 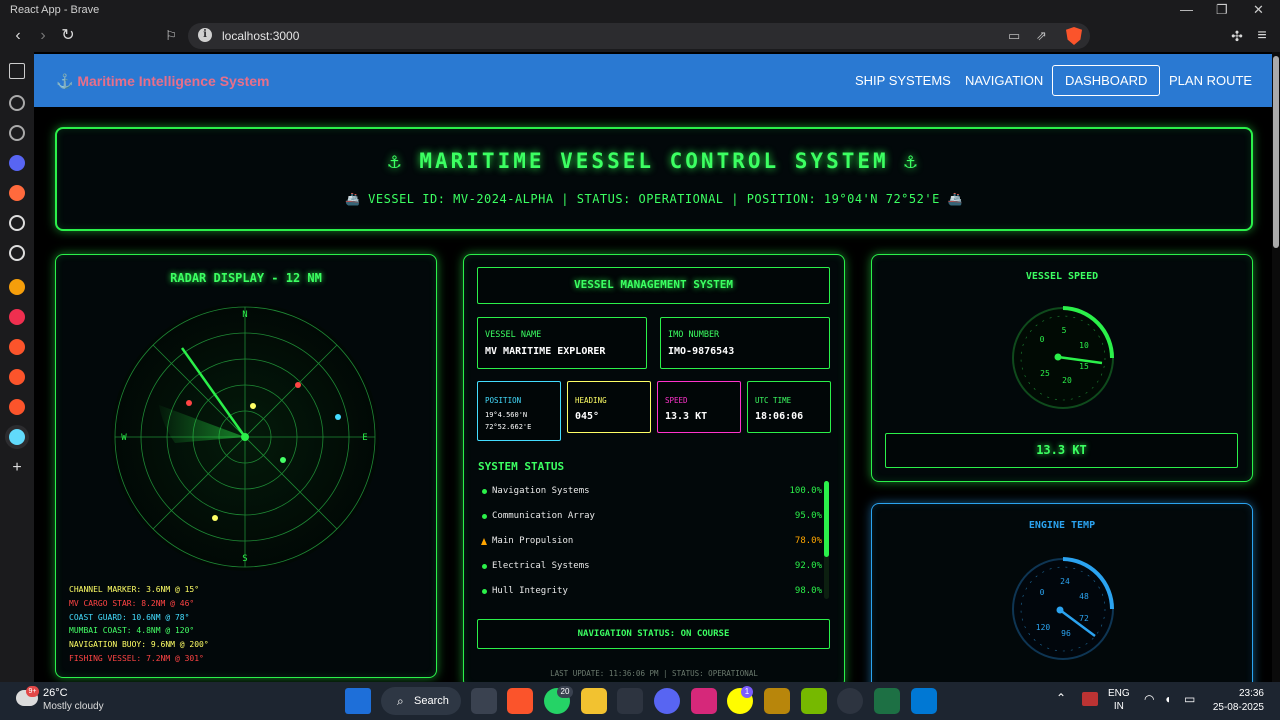 What do you see at coordinates (1074, 36) in the screenshot?
I see `brave-shields-icon` at bounding box center [1074, 36].